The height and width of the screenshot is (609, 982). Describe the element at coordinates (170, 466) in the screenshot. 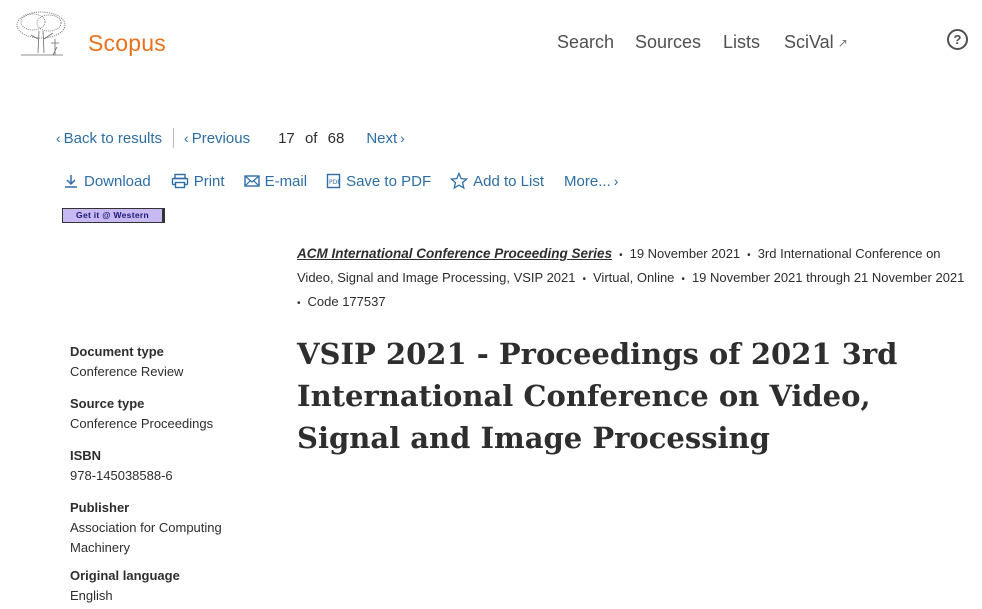

I see `isbn-block: ISBN 978-145038588-6` at that location.